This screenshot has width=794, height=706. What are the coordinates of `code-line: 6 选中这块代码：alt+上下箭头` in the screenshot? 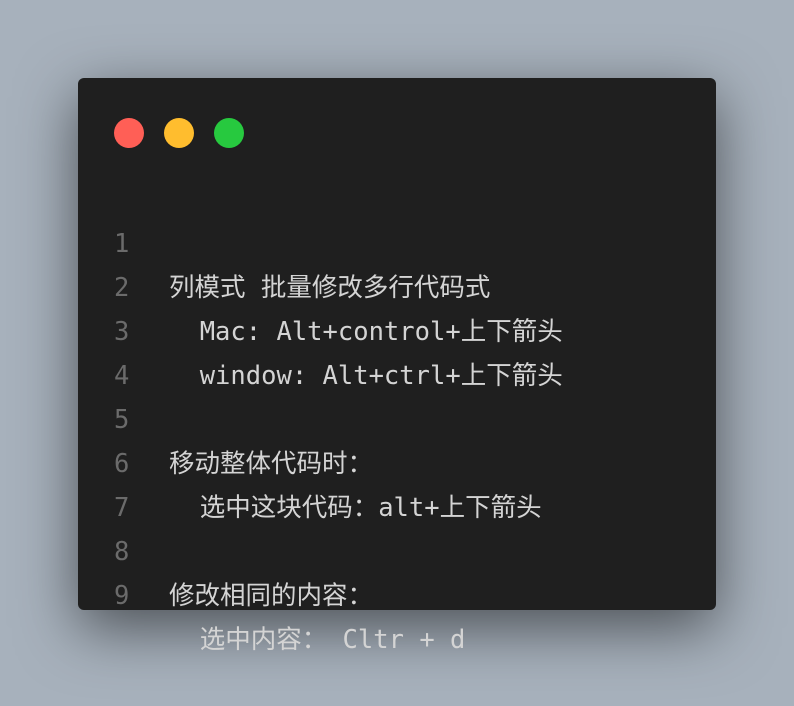 It's located at (397, 460).